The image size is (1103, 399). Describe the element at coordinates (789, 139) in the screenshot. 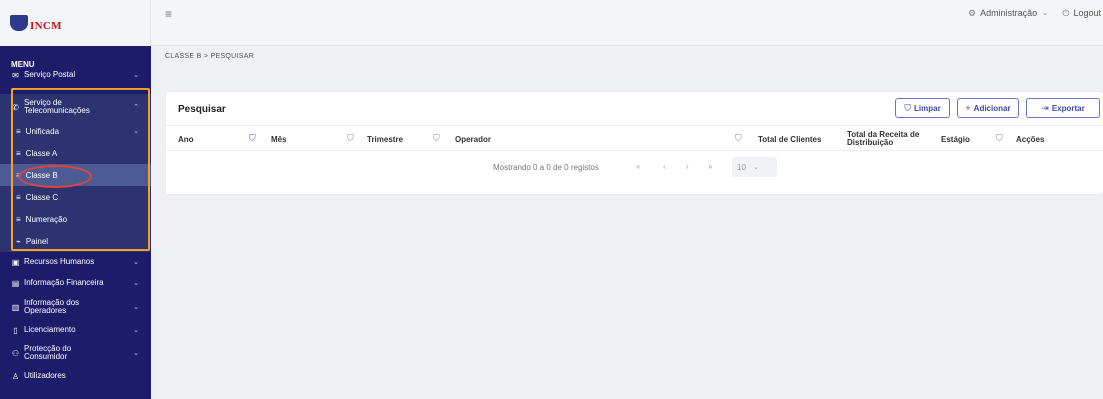

I see `column-total-clientes: Total de Clientes` at that location.